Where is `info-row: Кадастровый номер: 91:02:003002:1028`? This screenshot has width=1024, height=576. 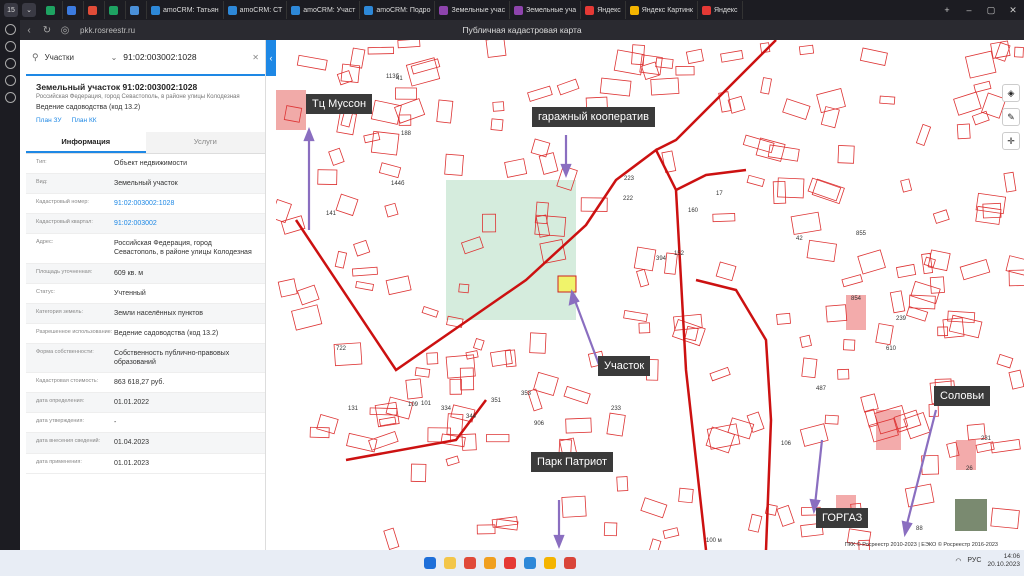
info-row: Кадастровый номер: 91:02:003002:1028 is located at coordinates (145, 204).